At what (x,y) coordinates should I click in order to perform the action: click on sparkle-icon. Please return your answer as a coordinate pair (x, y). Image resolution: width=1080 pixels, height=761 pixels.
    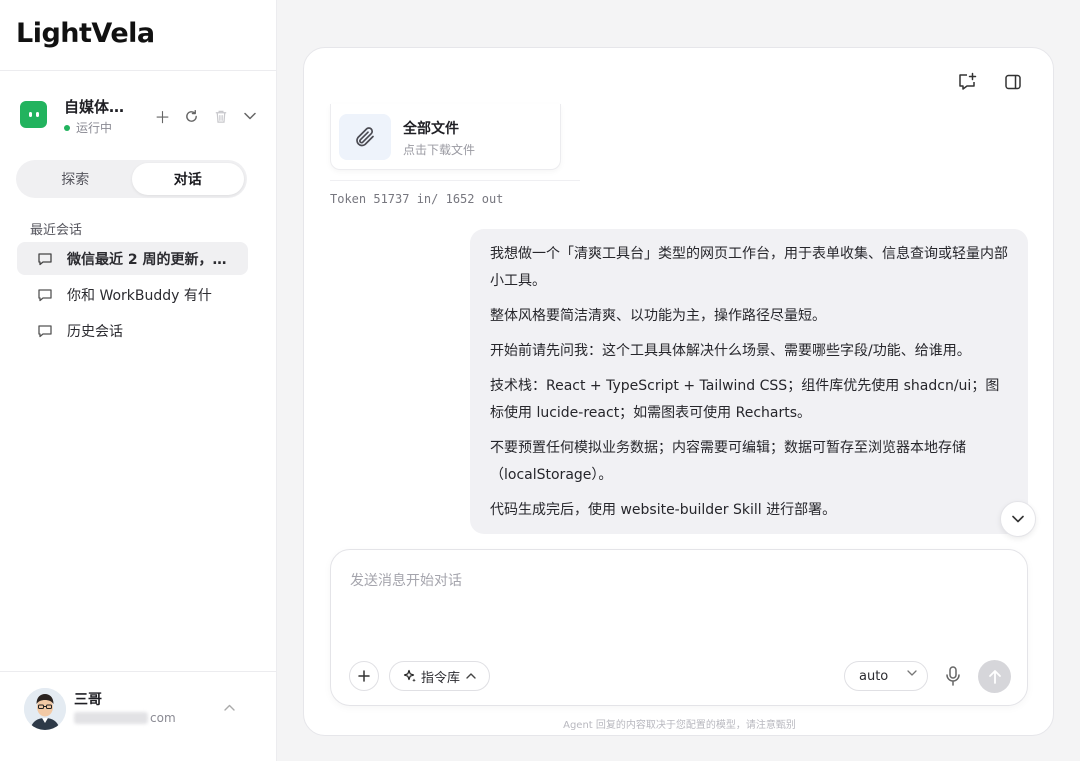
    Looking at the image, I should click on (409, 676).